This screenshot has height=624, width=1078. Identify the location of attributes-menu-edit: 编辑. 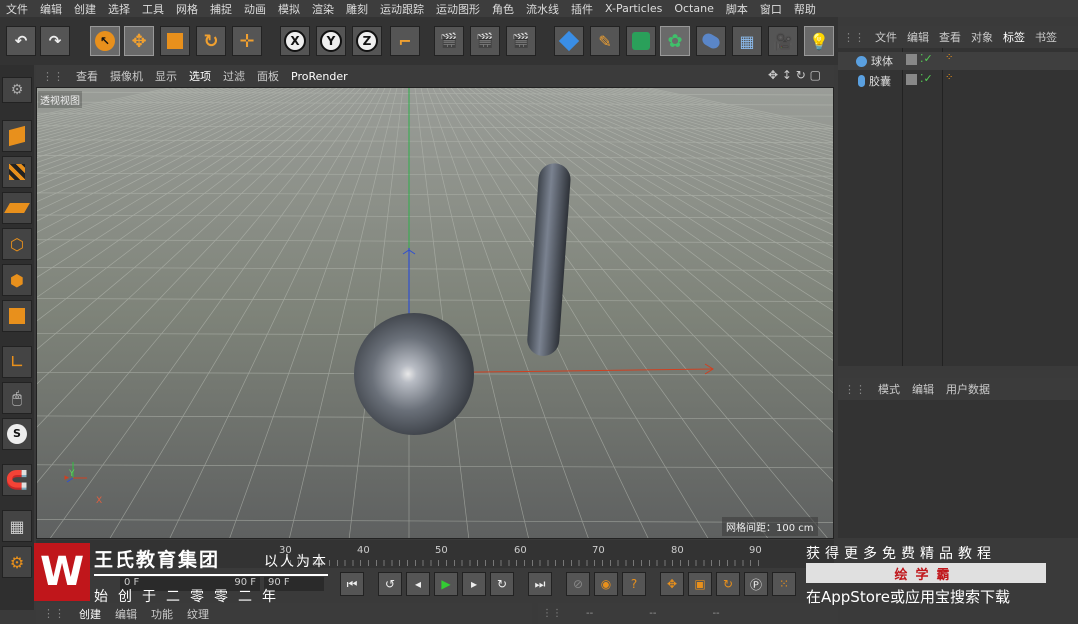
(923, 389).